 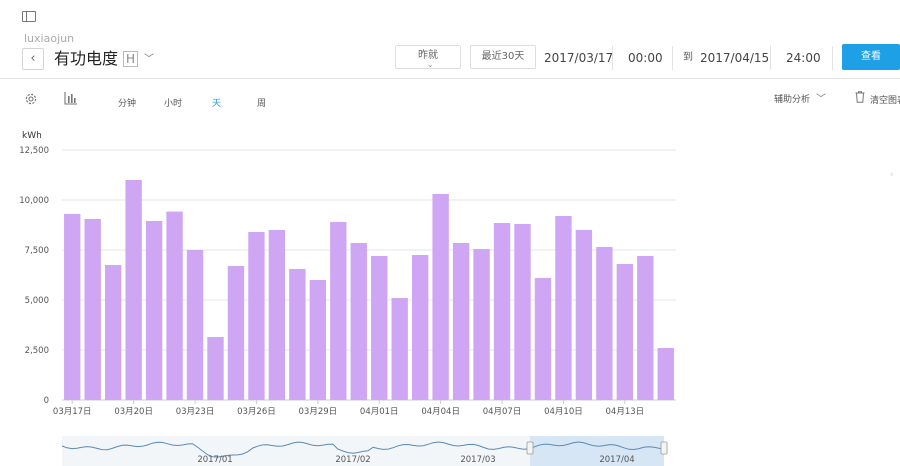 I want to click on assist-analysis-dropdown: 辅助分析, so click(x=792, y=98).